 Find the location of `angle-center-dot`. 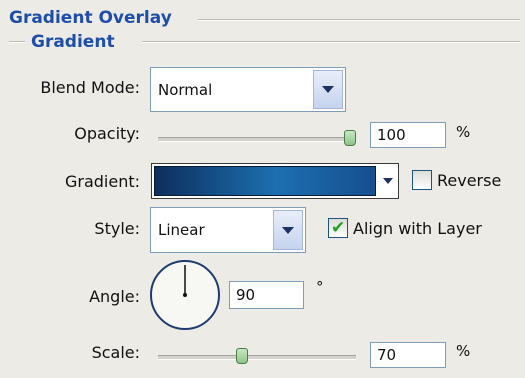

angle-center-dot is located at coordinates (185, 295).